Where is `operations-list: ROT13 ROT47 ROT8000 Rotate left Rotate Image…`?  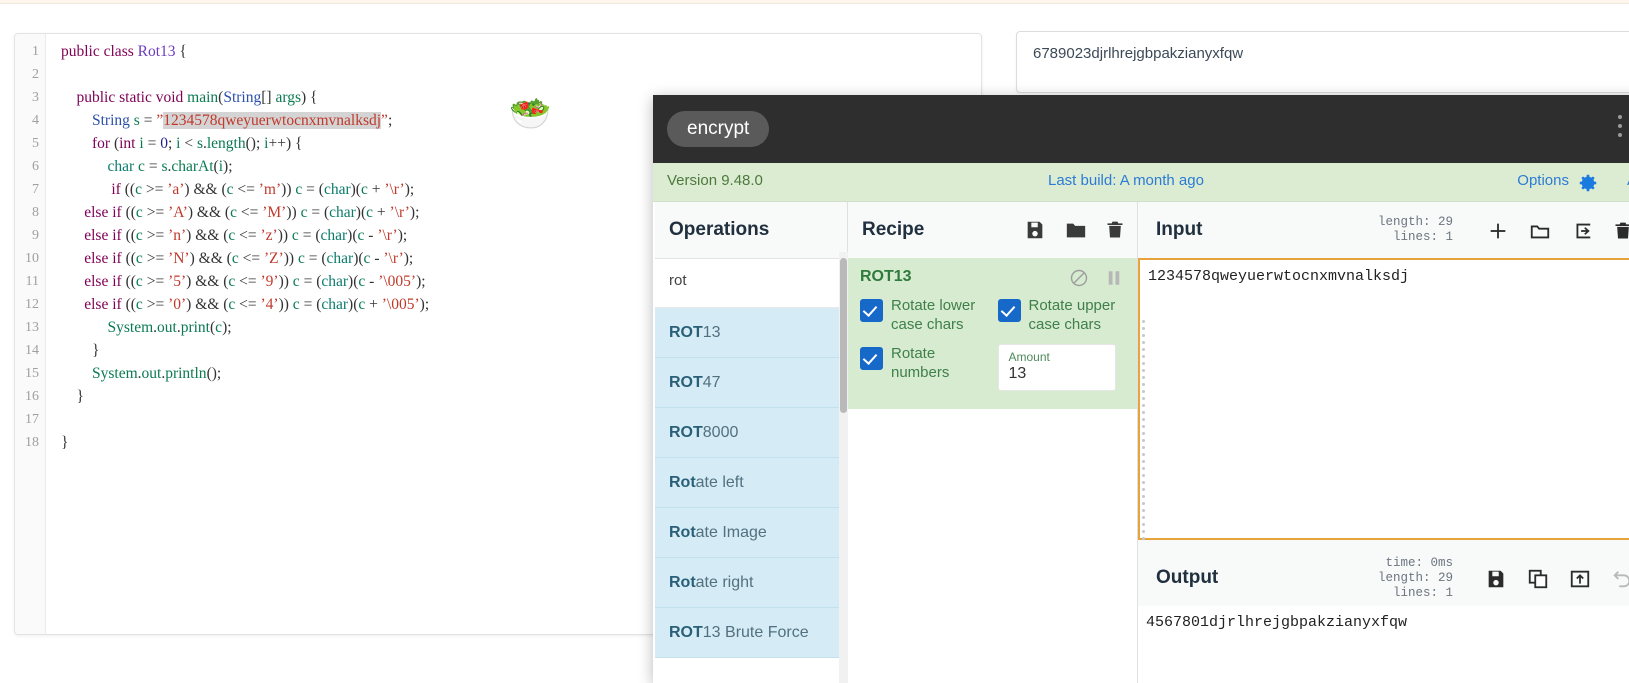
operations-list: ROT13 ROT47 ROT8000 Rotate left Rotate Image… is located at coordinates (751, 483).